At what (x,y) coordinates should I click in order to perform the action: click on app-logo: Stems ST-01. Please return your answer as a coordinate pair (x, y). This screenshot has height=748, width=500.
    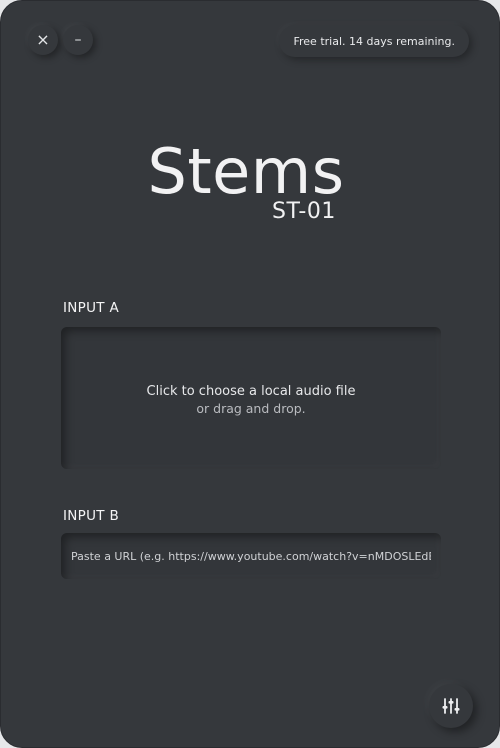
    Looking at the image, I should click on (250, 180).